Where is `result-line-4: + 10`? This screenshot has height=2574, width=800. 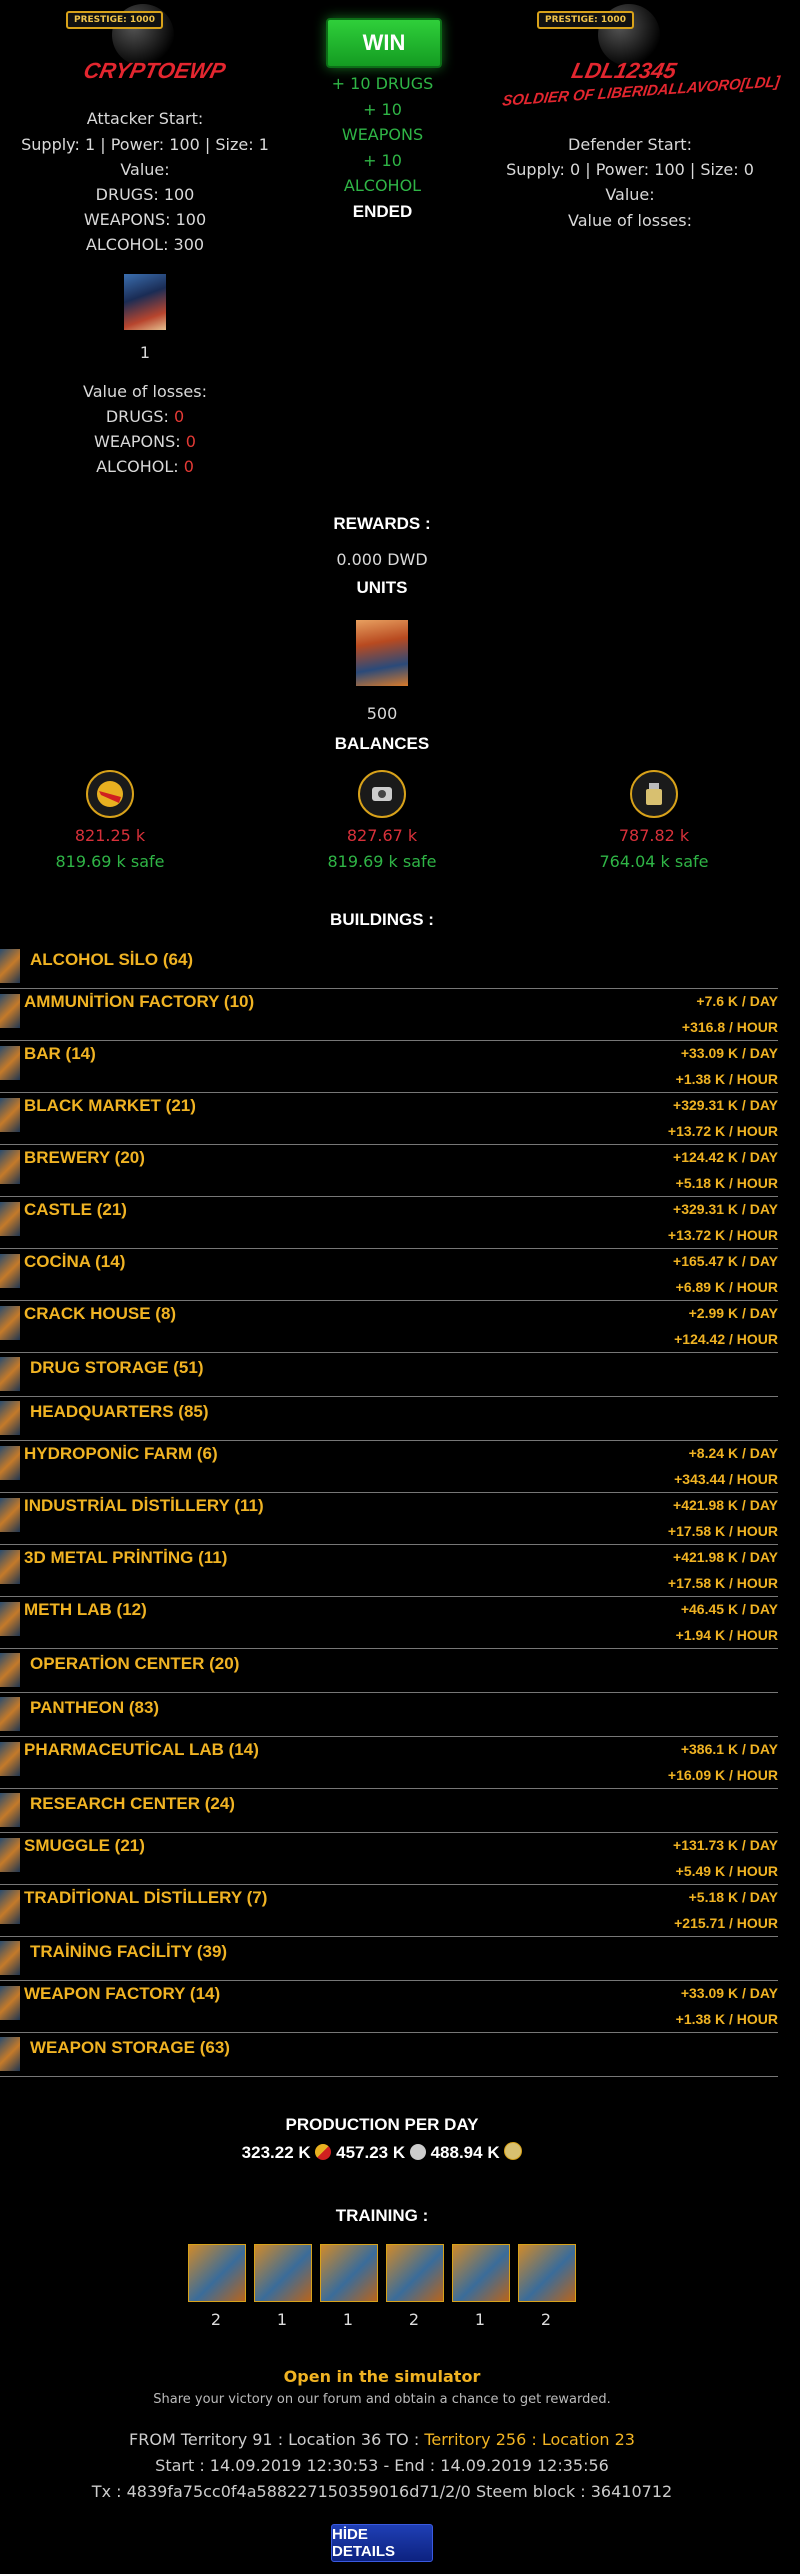
result-line-4: + 10 is located at coordinates (382, 160).